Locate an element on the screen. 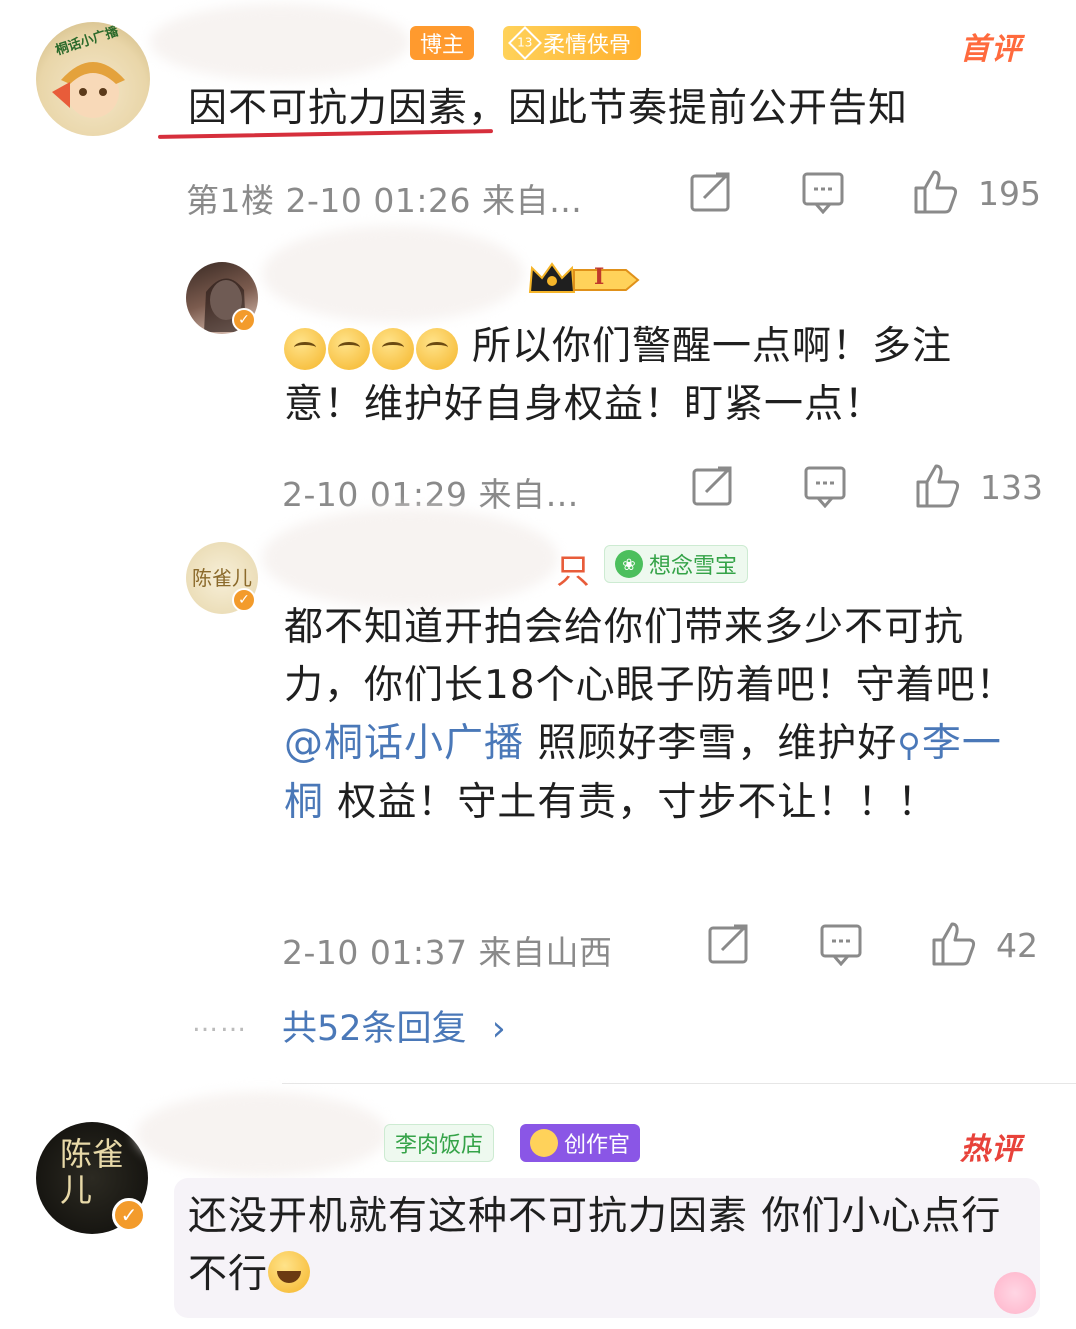  mention-link: @桐话小广播 is located at coordinates (404, 743).